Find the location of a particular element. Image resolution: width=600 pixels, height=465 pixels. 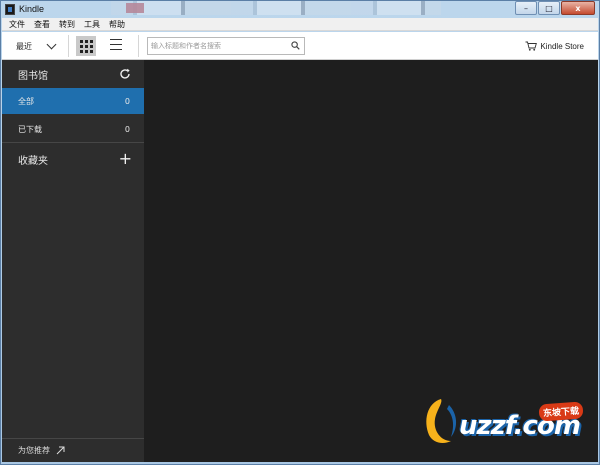

watermark-badge: 东坡下载 is located at coordinates (561, 411).